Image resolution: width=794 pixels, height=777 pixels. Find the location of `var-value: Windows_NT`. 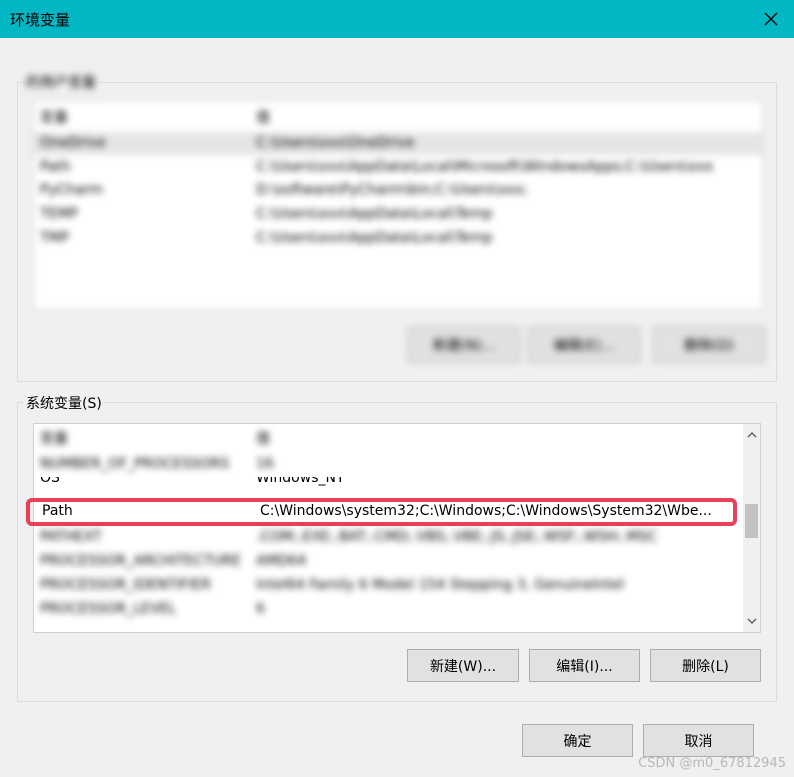

var-value: Windows_NT is located at coordinates (300, 481).